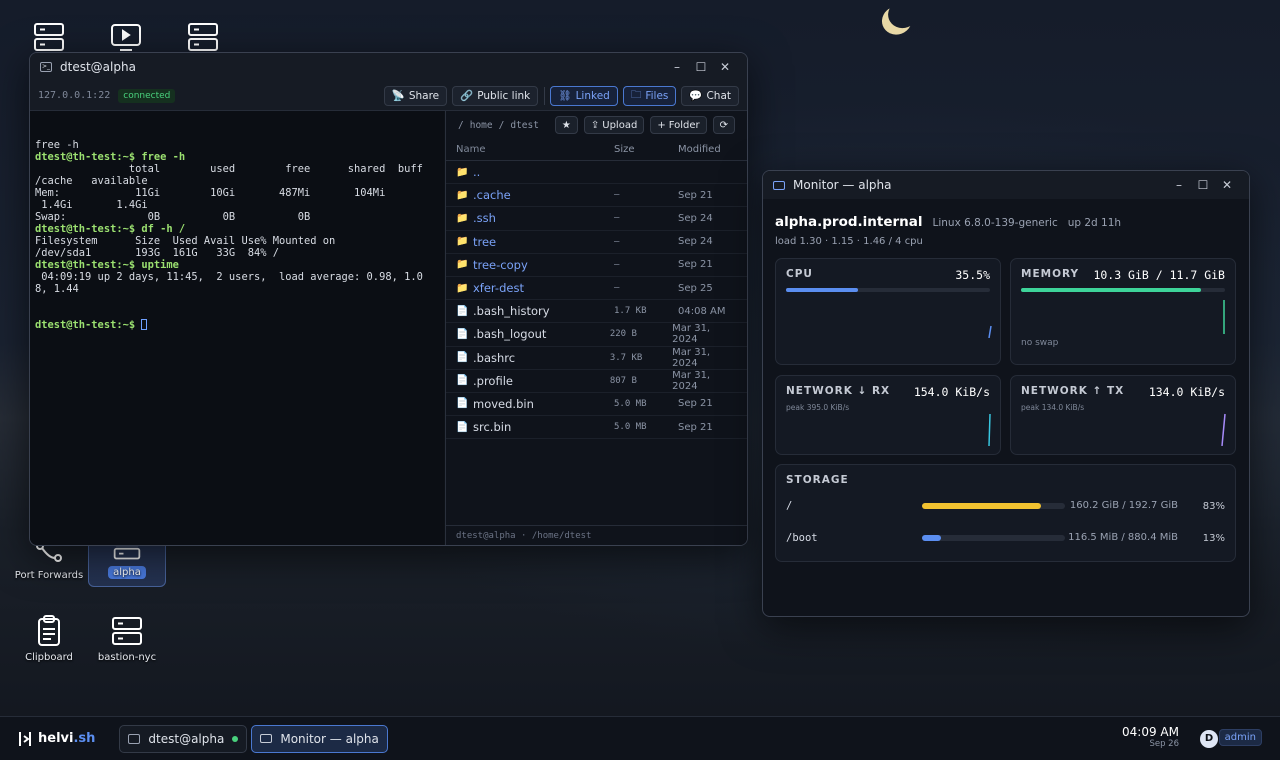 The image size is (1280, 760). Describe the element at coordinates (56, 739) in the screenshot. I see `app-logo: helvi.sh` at that location.